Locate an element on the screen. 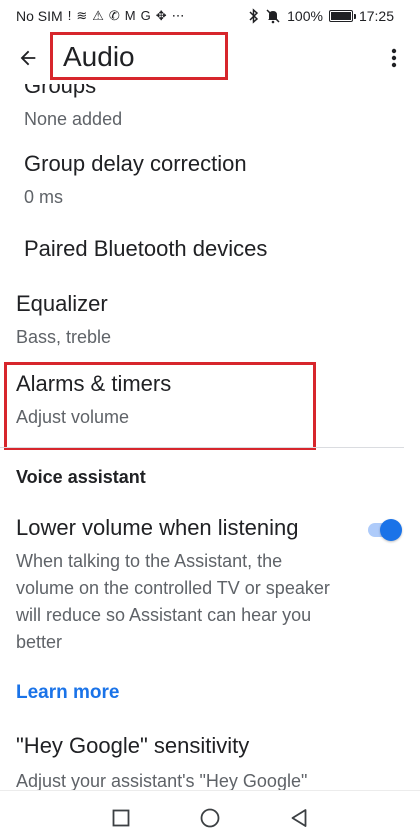 Image resolution: width=420 pixels, height=840 pixels. home-button is located at coordinates (210, 818).